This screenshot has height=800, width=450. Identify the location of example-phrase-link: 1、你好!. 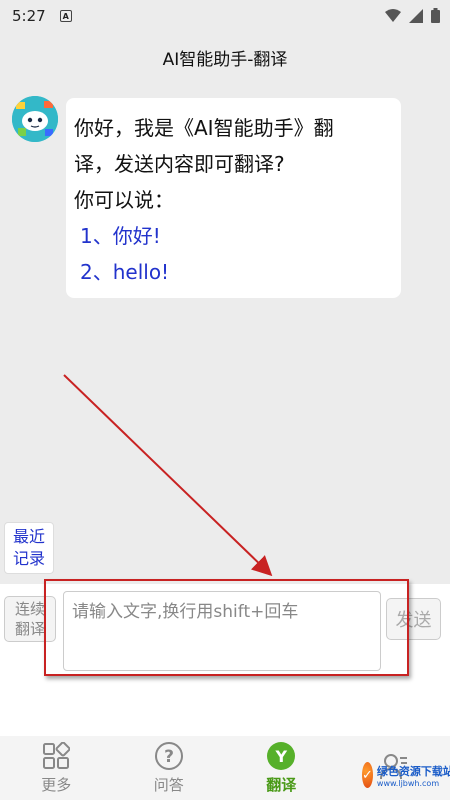
(233, 236).